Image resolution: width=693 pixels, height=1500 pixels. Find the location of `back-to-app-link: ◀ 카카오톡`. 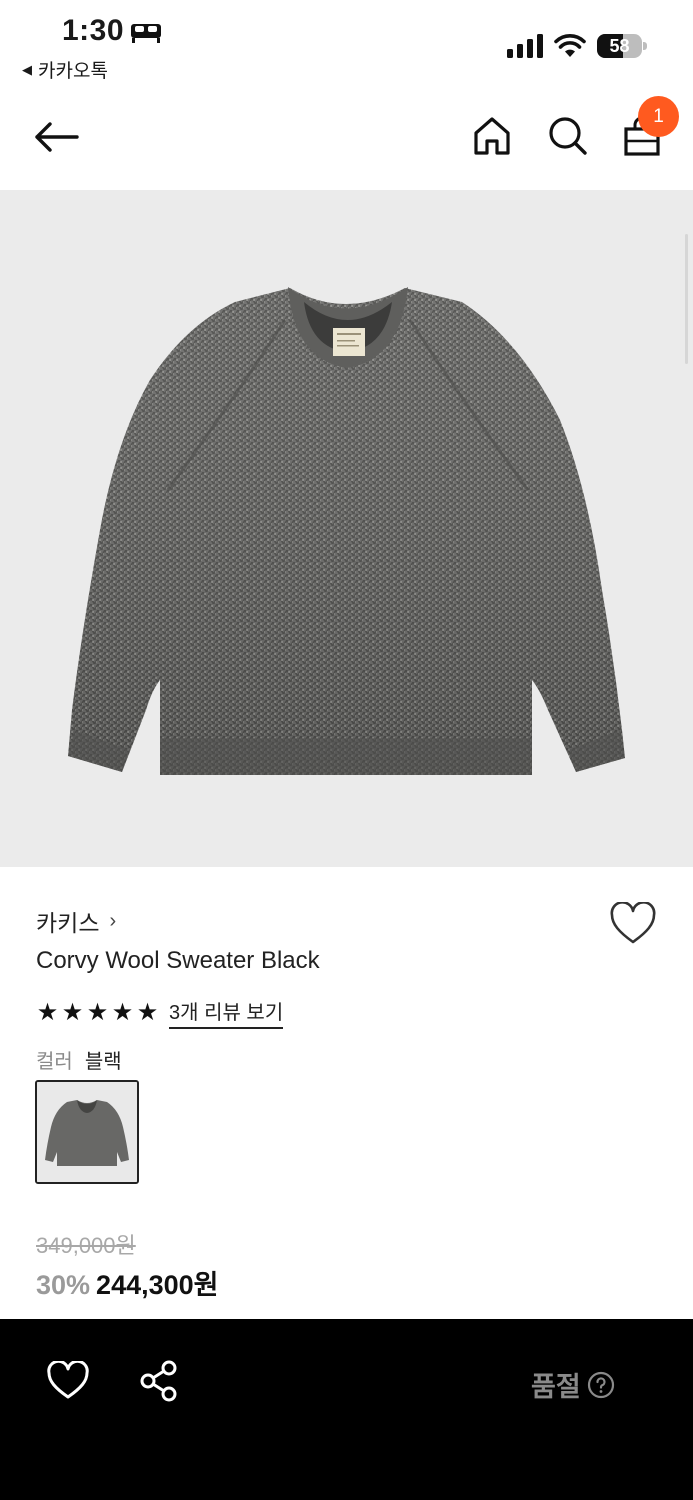

back-to-app-link: ◀ 카카오톡 is located at coordinates (65, 69).